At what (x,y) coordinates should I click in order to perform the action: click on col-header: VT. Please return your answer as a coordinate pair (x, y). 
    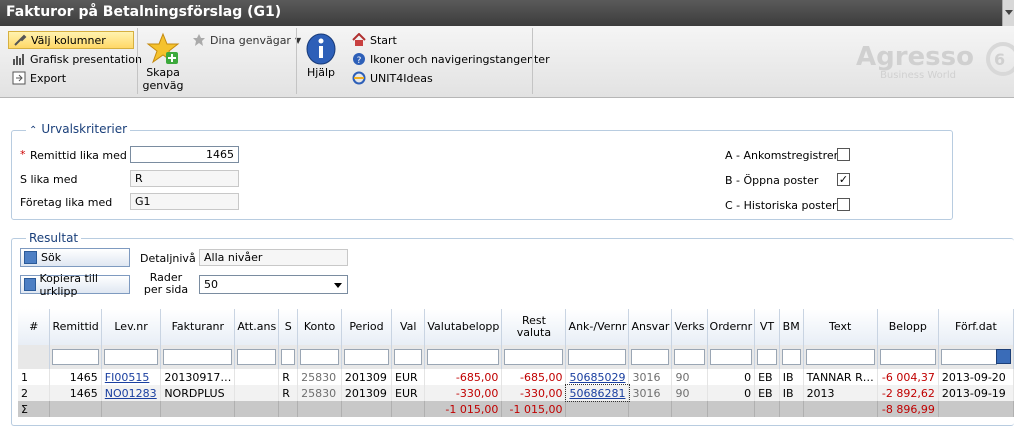
    Looking at the image, I should click on (767, 327).